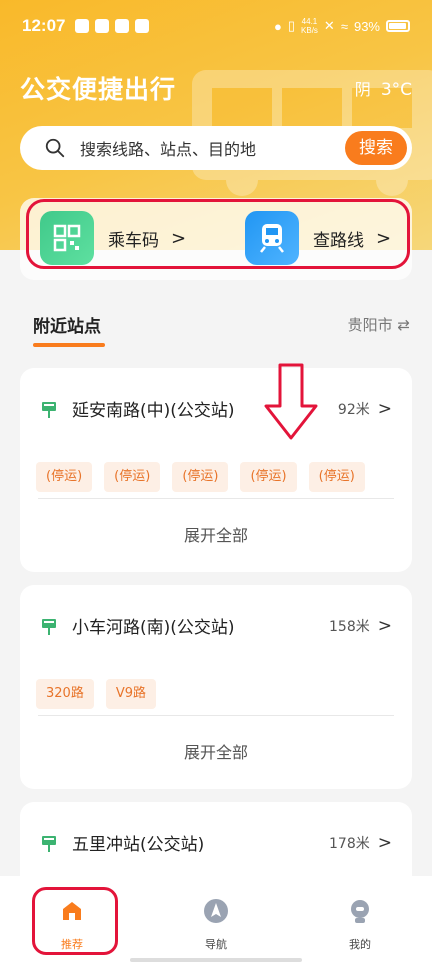 This screenshot has height=964, width=432. What do you see at coordinates (133, 240) in the screenshot?
I see `boarding-code-label: 乘车码` at bounding box center [133, 240].